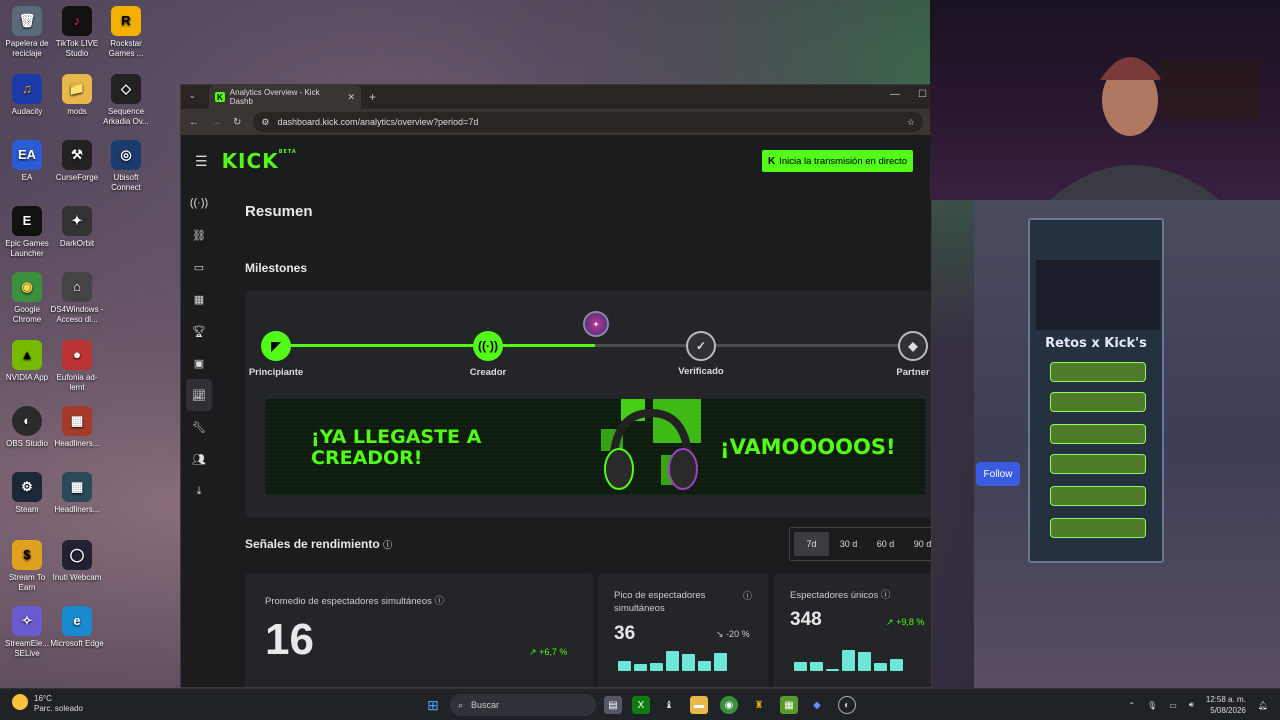  What do you see at coordinates (488, 372) in the screenshot?
I see `milestone-label: Creador` at bounding box center [488, 372].